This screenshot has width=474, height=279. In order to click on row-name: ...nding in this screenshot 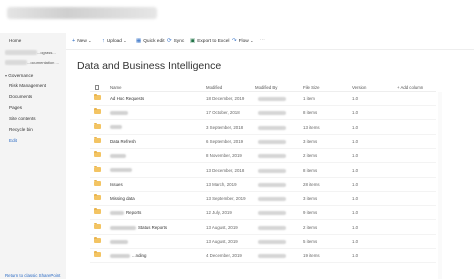, I will do `click(128, 255)`.